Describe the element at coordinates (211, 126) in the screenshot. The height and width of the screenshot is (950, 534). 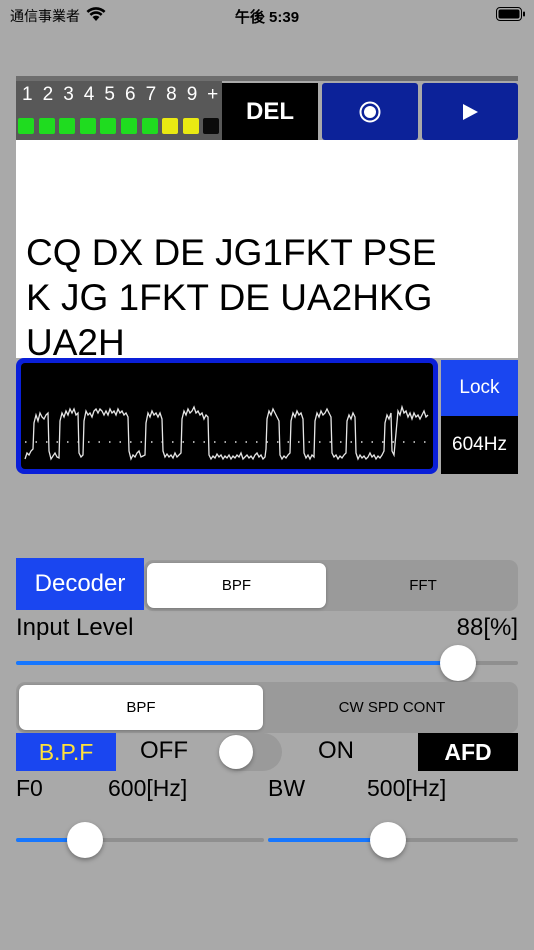
I see `meter-led-off` at that location.